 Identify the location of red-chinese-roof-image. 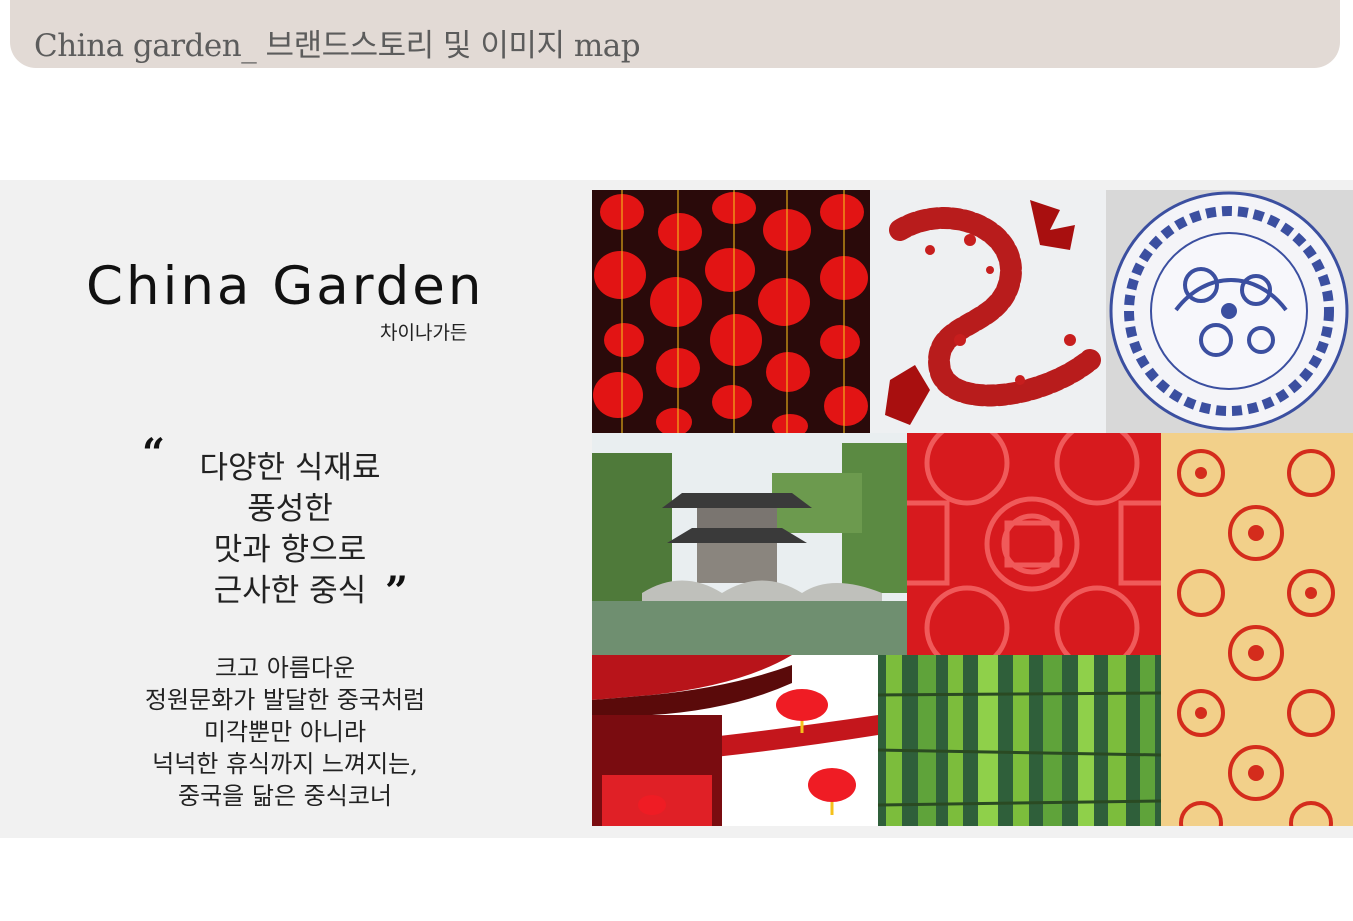
(735, 740).